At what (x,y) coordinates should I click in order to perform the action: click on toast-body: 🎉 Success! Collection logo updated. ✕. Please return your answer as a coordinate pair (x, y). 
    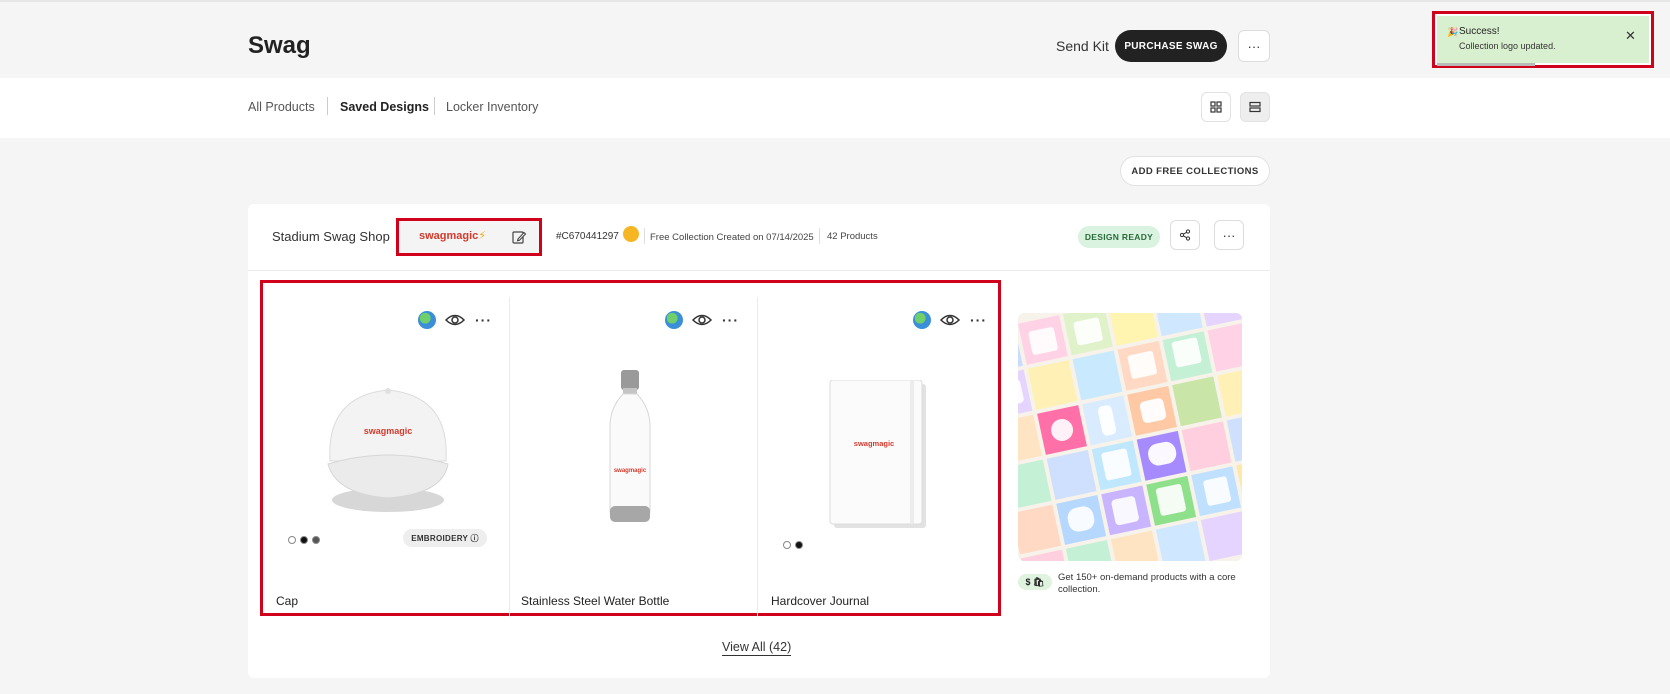
    Looking at the image, I should click on (1543, 39).